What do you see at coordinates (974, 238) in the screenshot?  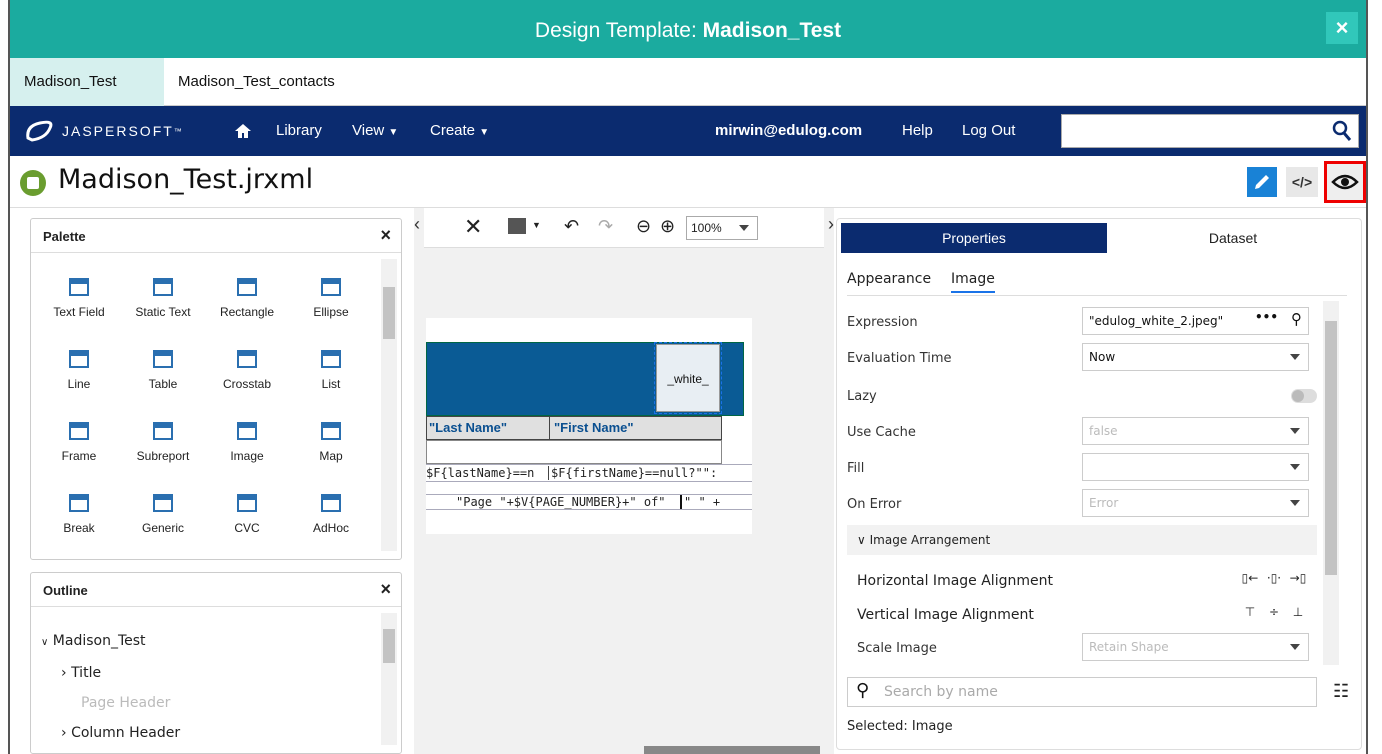 I see `tab-properties: Properties` at bounding box center [974, 238].